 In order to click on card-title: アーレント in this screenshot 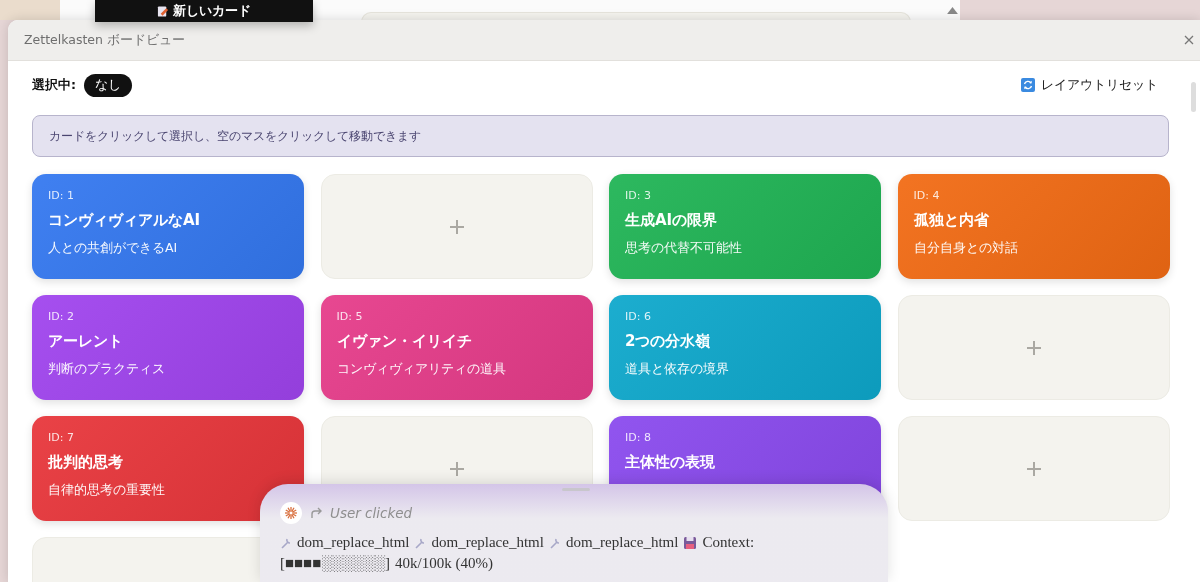, I will do `click(86, 341)`.